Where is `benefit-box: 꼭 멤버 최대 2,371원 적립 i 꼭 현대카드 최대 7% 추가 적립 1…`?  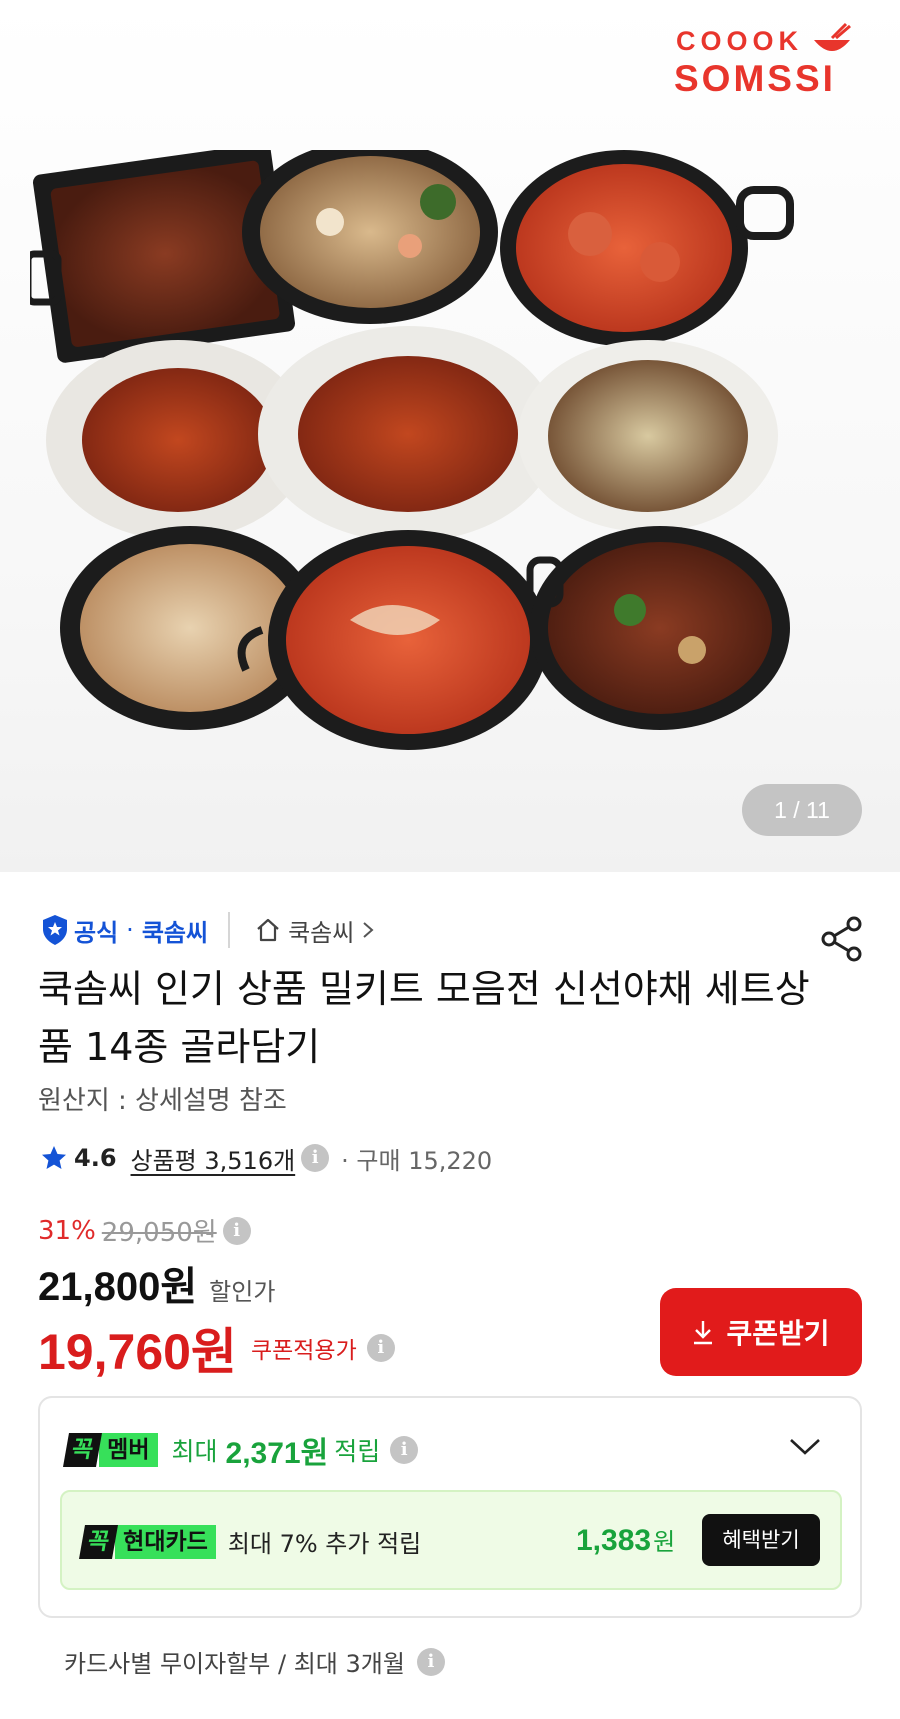 benefit-box: 꼭 멤버 최대 2,371원 적립 i 꼭 현대카드 최대 7% 추가 적립 1… is located at coordinates (450, 1507).